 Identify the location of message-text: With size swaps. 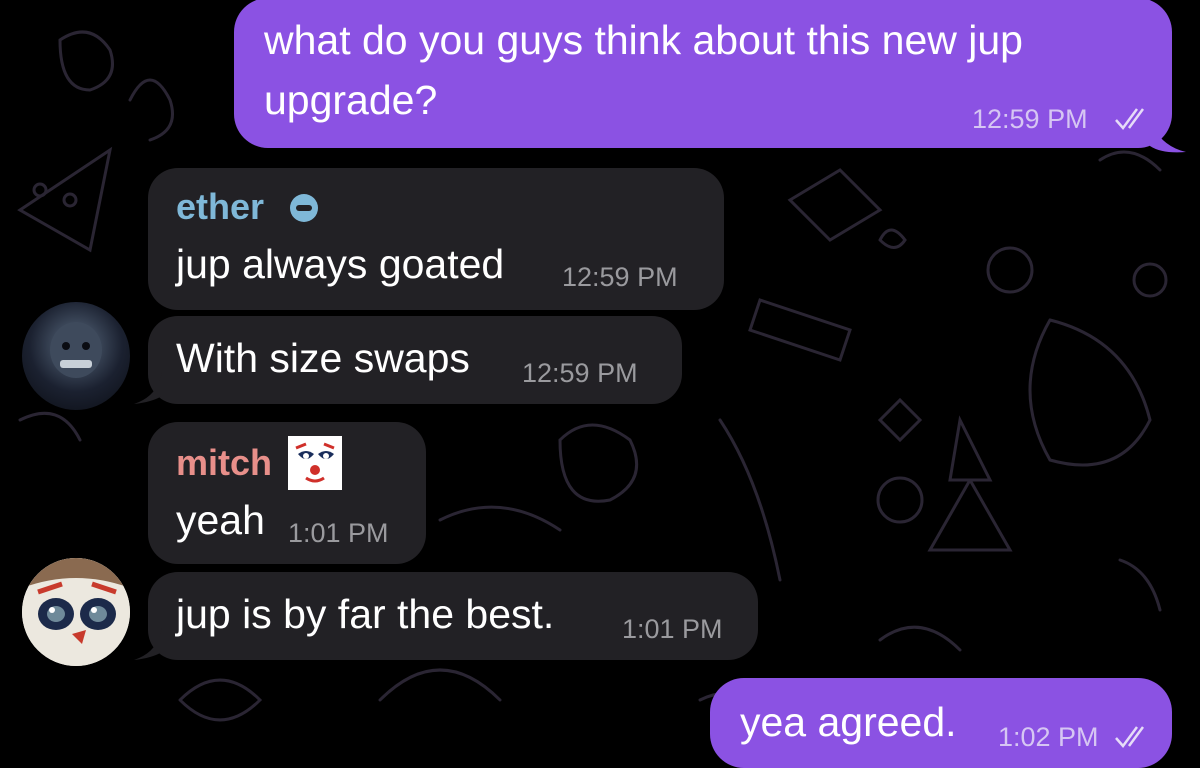
(323, 358).